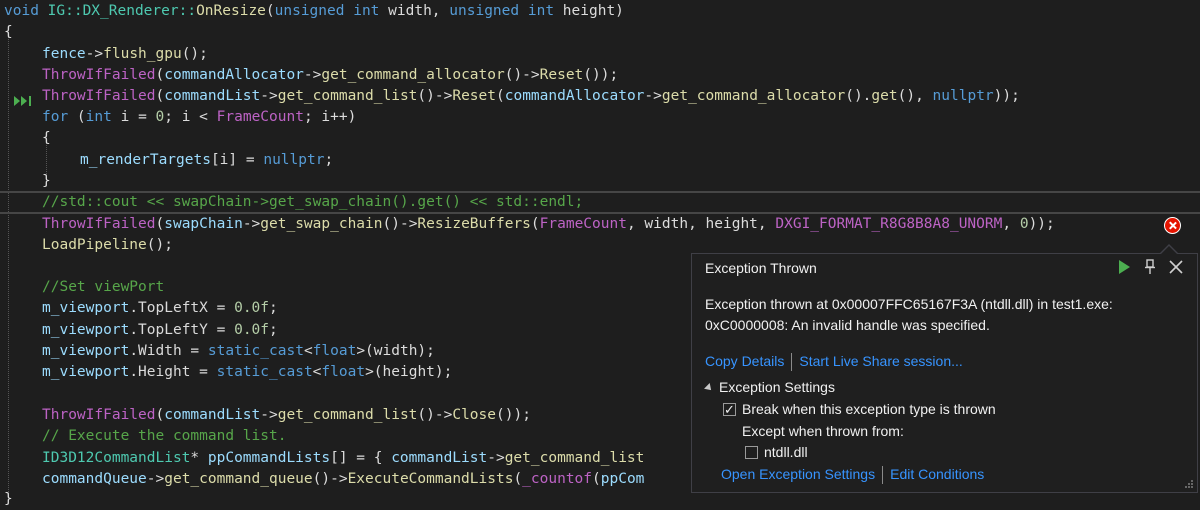 The image size is (1200, 510). What do you see at coordinates (889, 224) in the screenshot?
I see `macro: DXGI_FORMAT_R8G8B8A8_UNORM` at bounding box center [889, 224].